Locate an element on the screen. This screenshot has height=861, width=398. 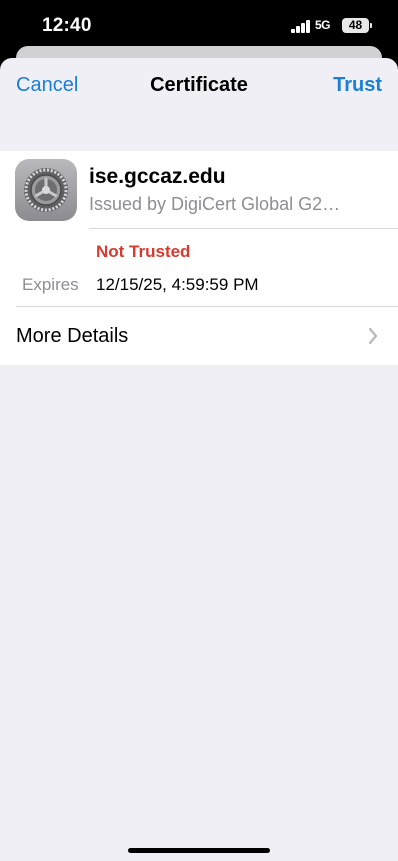
battery-level: 48 is located at coordinates (355, 25).